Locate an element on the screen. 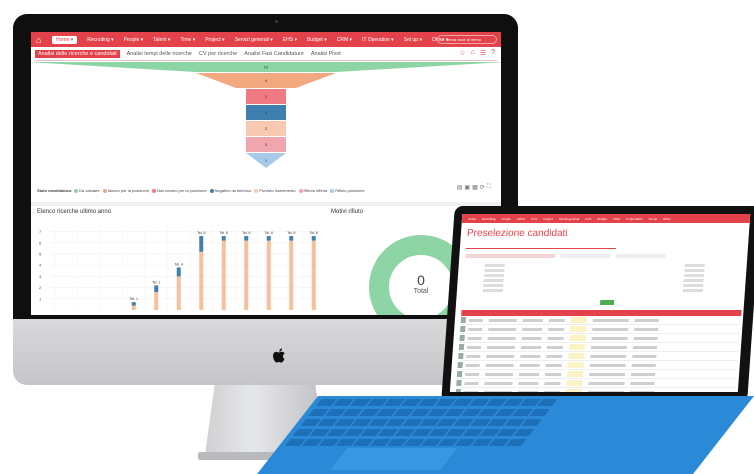 This screenshot has height=474, width=754. home-outline-icon: ⌂ is located at coordinates (473, 53).